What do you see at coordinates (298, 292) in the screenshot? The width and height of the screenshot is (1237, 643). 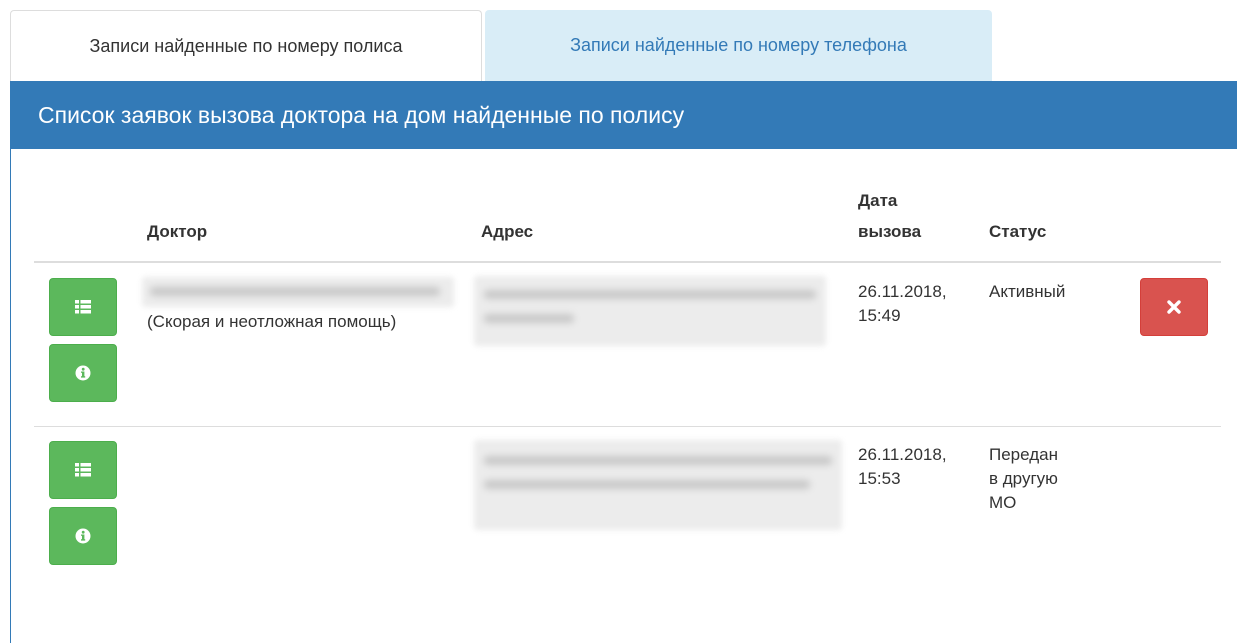 I see `doctor-name-redacted` at bounding box center [298, 292].